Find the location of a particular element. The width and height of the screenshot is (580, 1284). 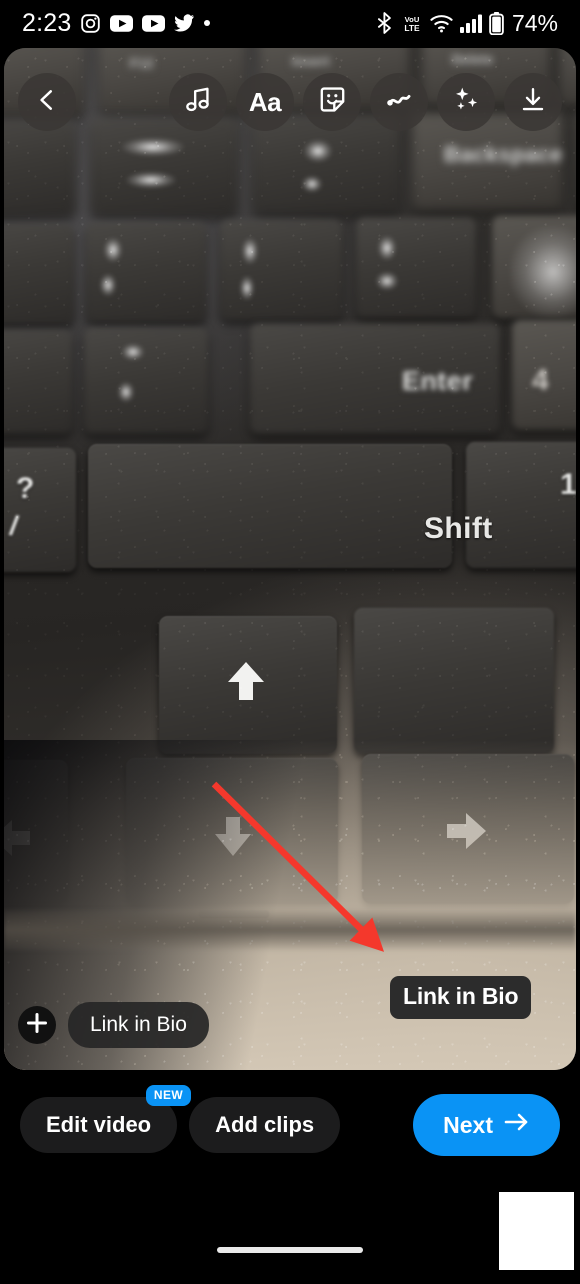

chevron-left-icon is located at coordinates (47, 102).